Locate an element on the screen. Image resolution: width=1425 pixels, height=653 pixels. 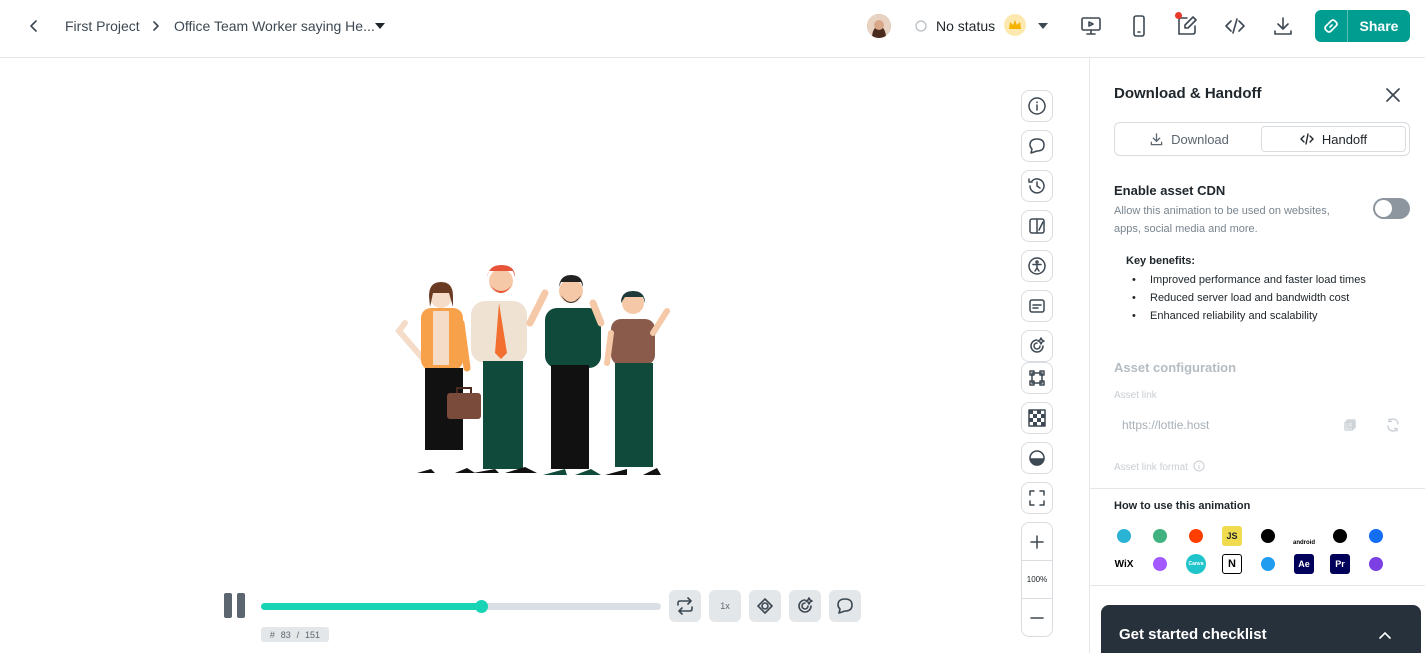
notification-dot is located at coordinates (1178, 15).